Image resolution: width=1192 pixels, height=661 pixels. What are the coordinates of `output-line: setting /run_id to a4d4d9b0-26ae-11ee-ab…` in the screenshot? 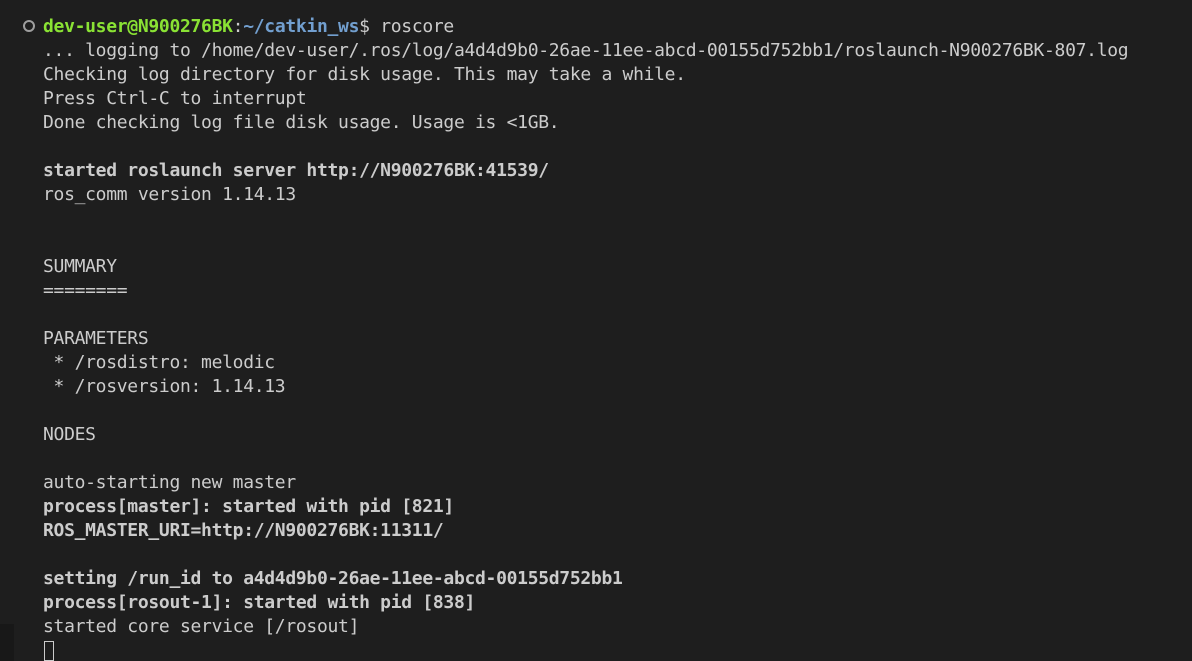 It's located at (333, 578).